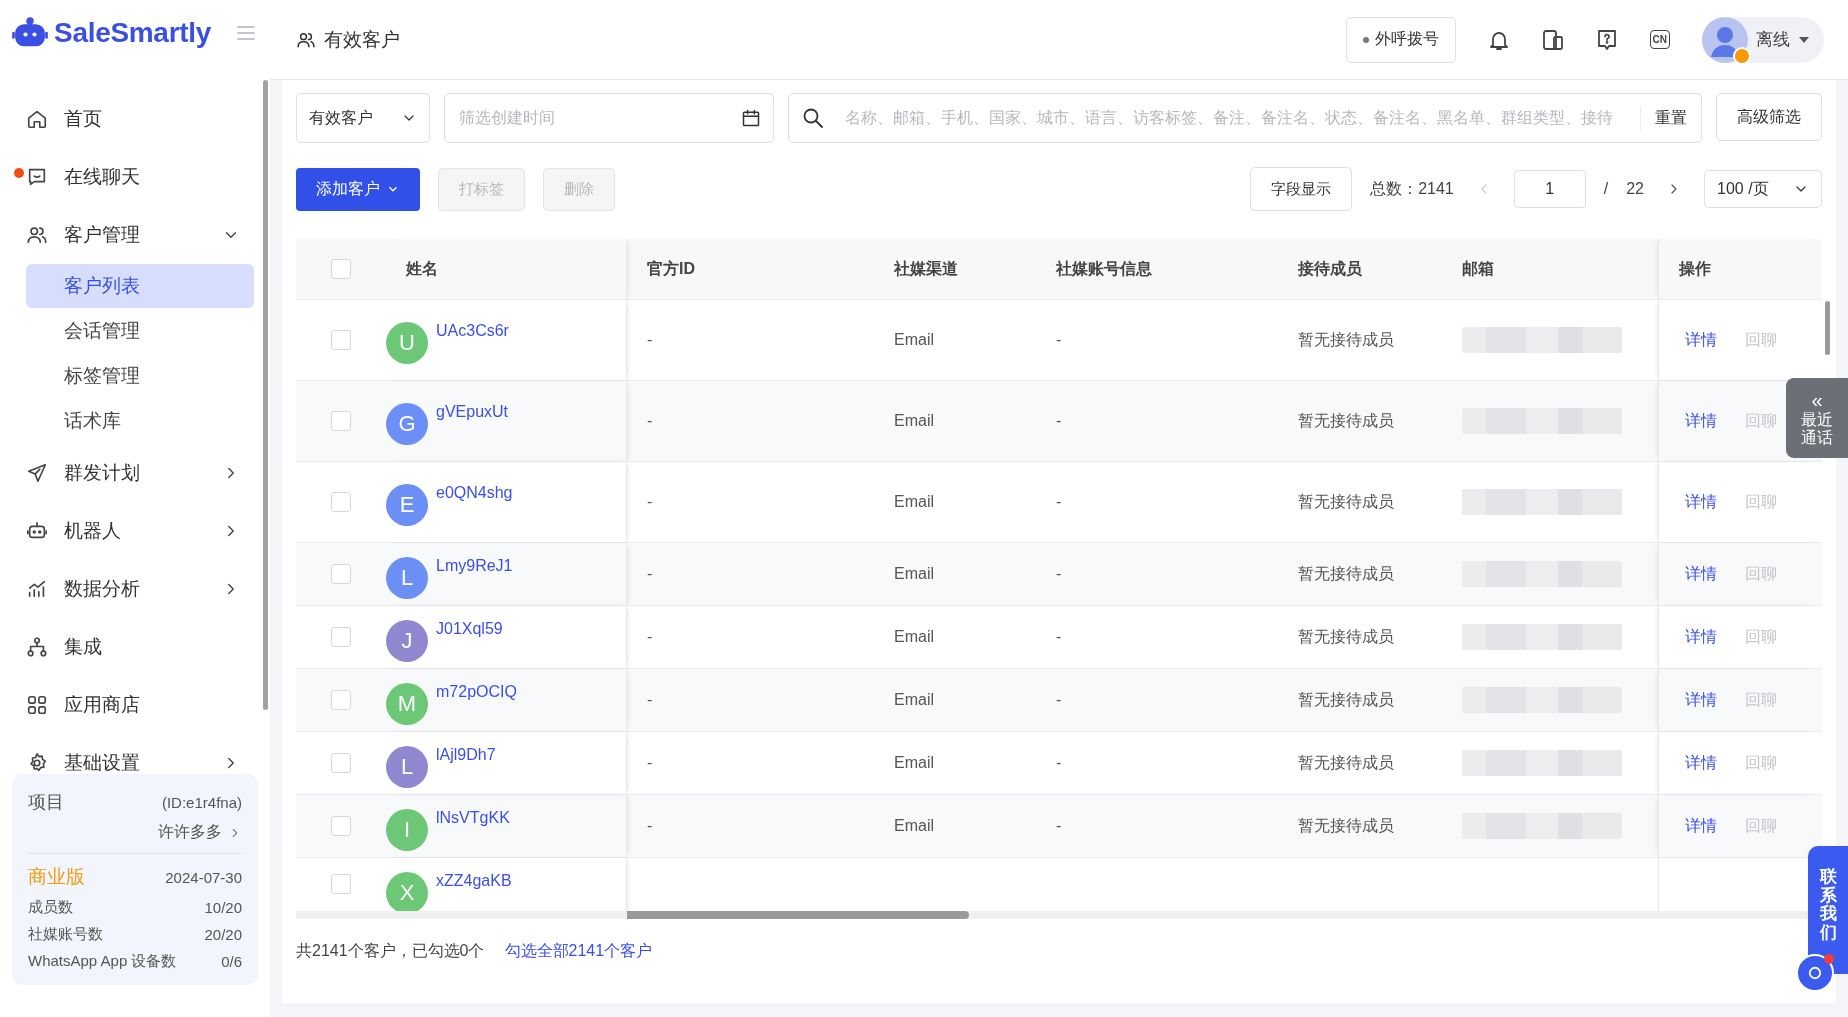 Image resolution: width=1848 pixels, height=1017 pixels. What do you see at coordinates (37, 177) in the screenshot?
I see `chat-icon` at bounding box center [37, 177].